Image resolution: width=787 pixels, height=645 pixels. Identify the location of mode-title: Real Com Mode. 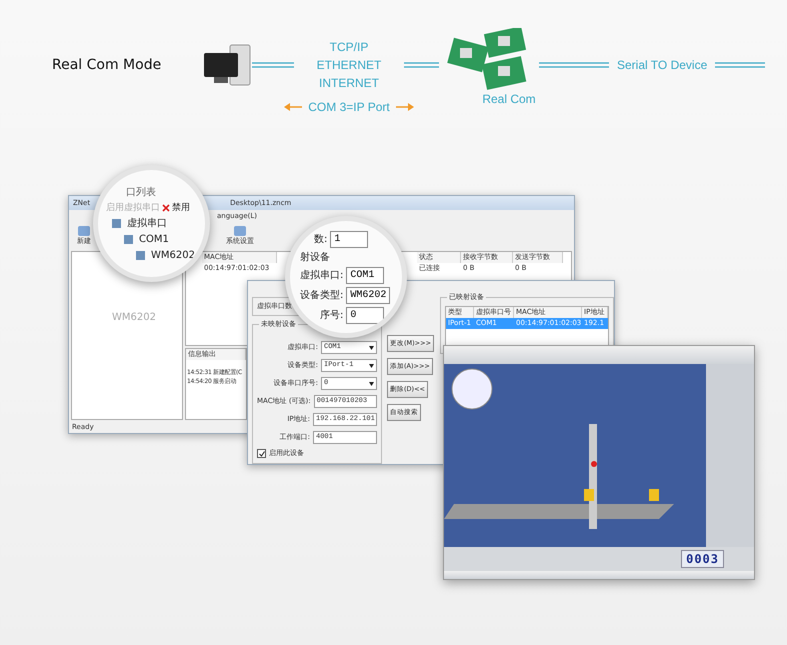
(107, 65).